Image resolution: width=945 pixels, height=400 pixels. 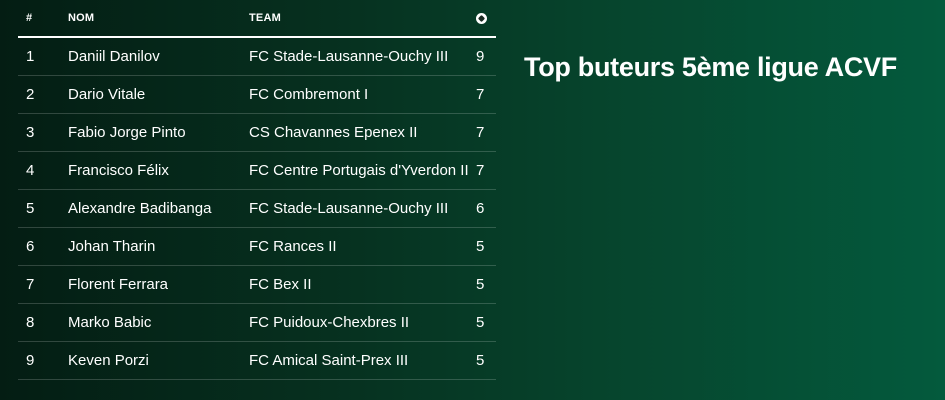 I want to click on row-team: FC Combremont I, so click(x=309, y=94).